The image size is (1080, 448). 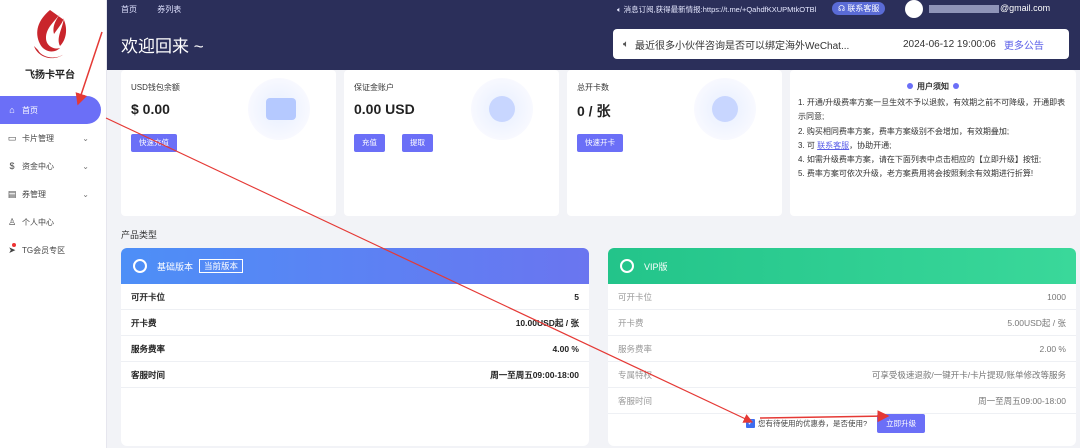 I want to click on plan-row: 开卡费 5.00USD起 / 张, so click(x=842, y=323).